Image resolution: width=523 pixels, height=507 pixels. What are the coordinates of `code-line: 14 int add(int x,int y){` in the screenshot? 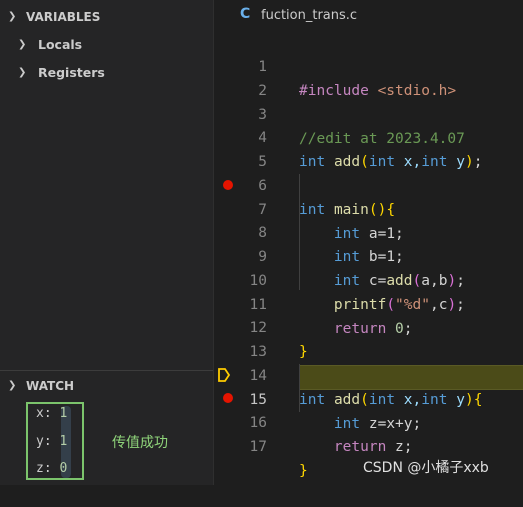 It's located at (368, 374).